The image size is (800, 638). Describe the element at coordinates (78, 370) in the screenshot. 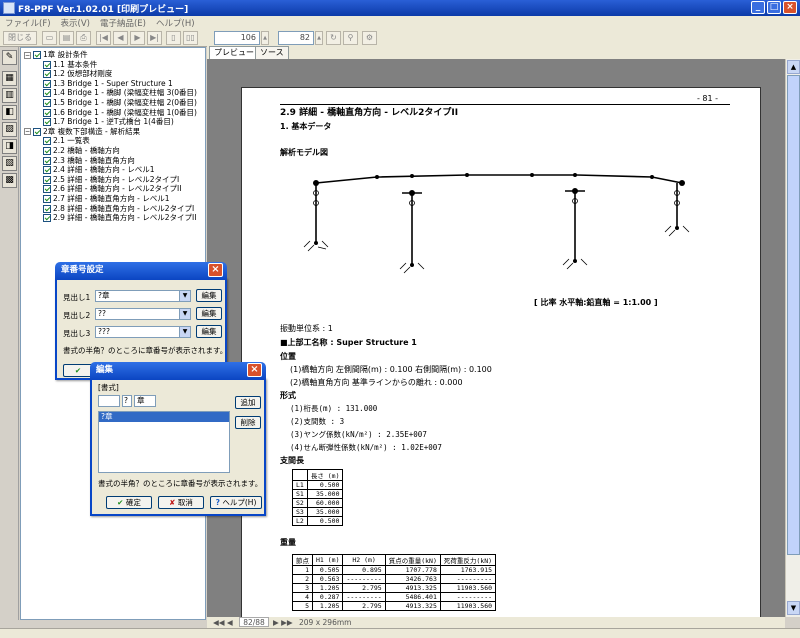

I see `chapter-dialog-ok-button: ✔` at that location.